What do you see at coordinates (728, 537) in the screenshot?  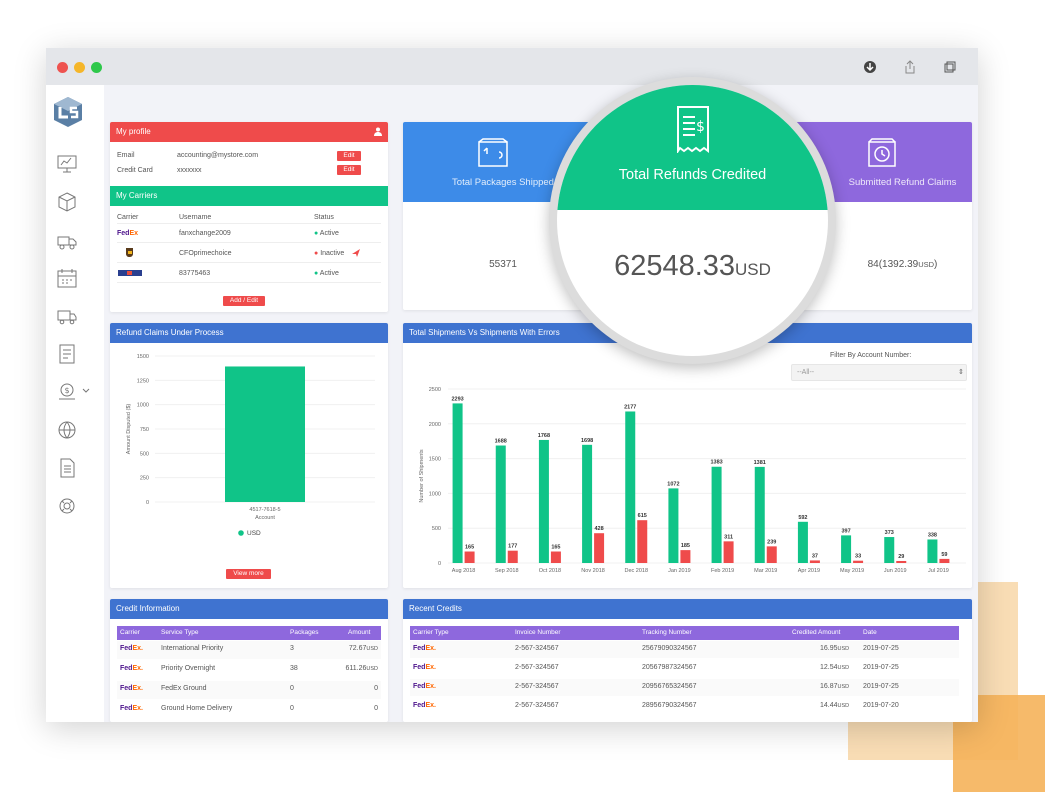 I see `data-label: 311` at bounding box center [728, 537].